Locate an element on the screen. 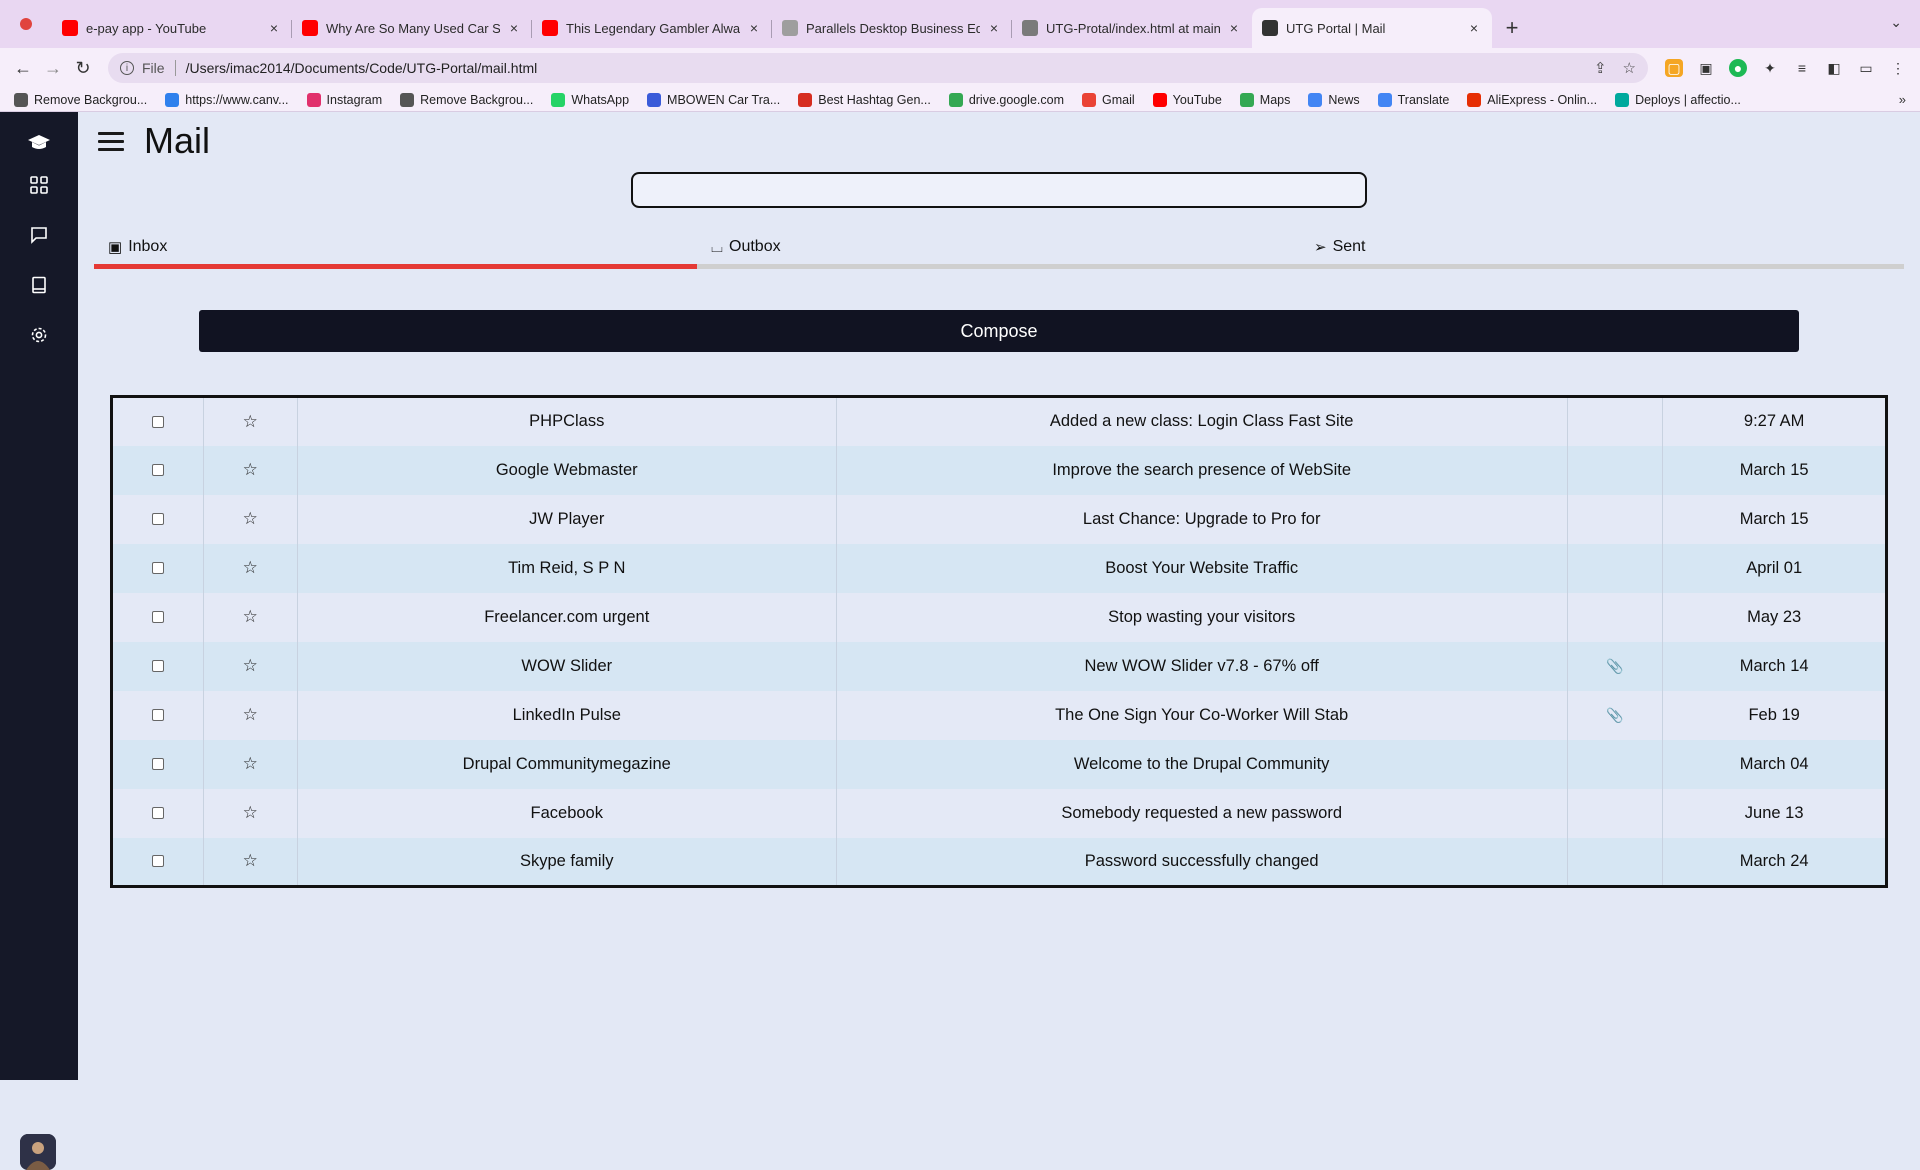 The width and height of the screenshot is (1920, 1170). tab-search-chevron-icon: ⌄ is located at coordinates (1896, 22).